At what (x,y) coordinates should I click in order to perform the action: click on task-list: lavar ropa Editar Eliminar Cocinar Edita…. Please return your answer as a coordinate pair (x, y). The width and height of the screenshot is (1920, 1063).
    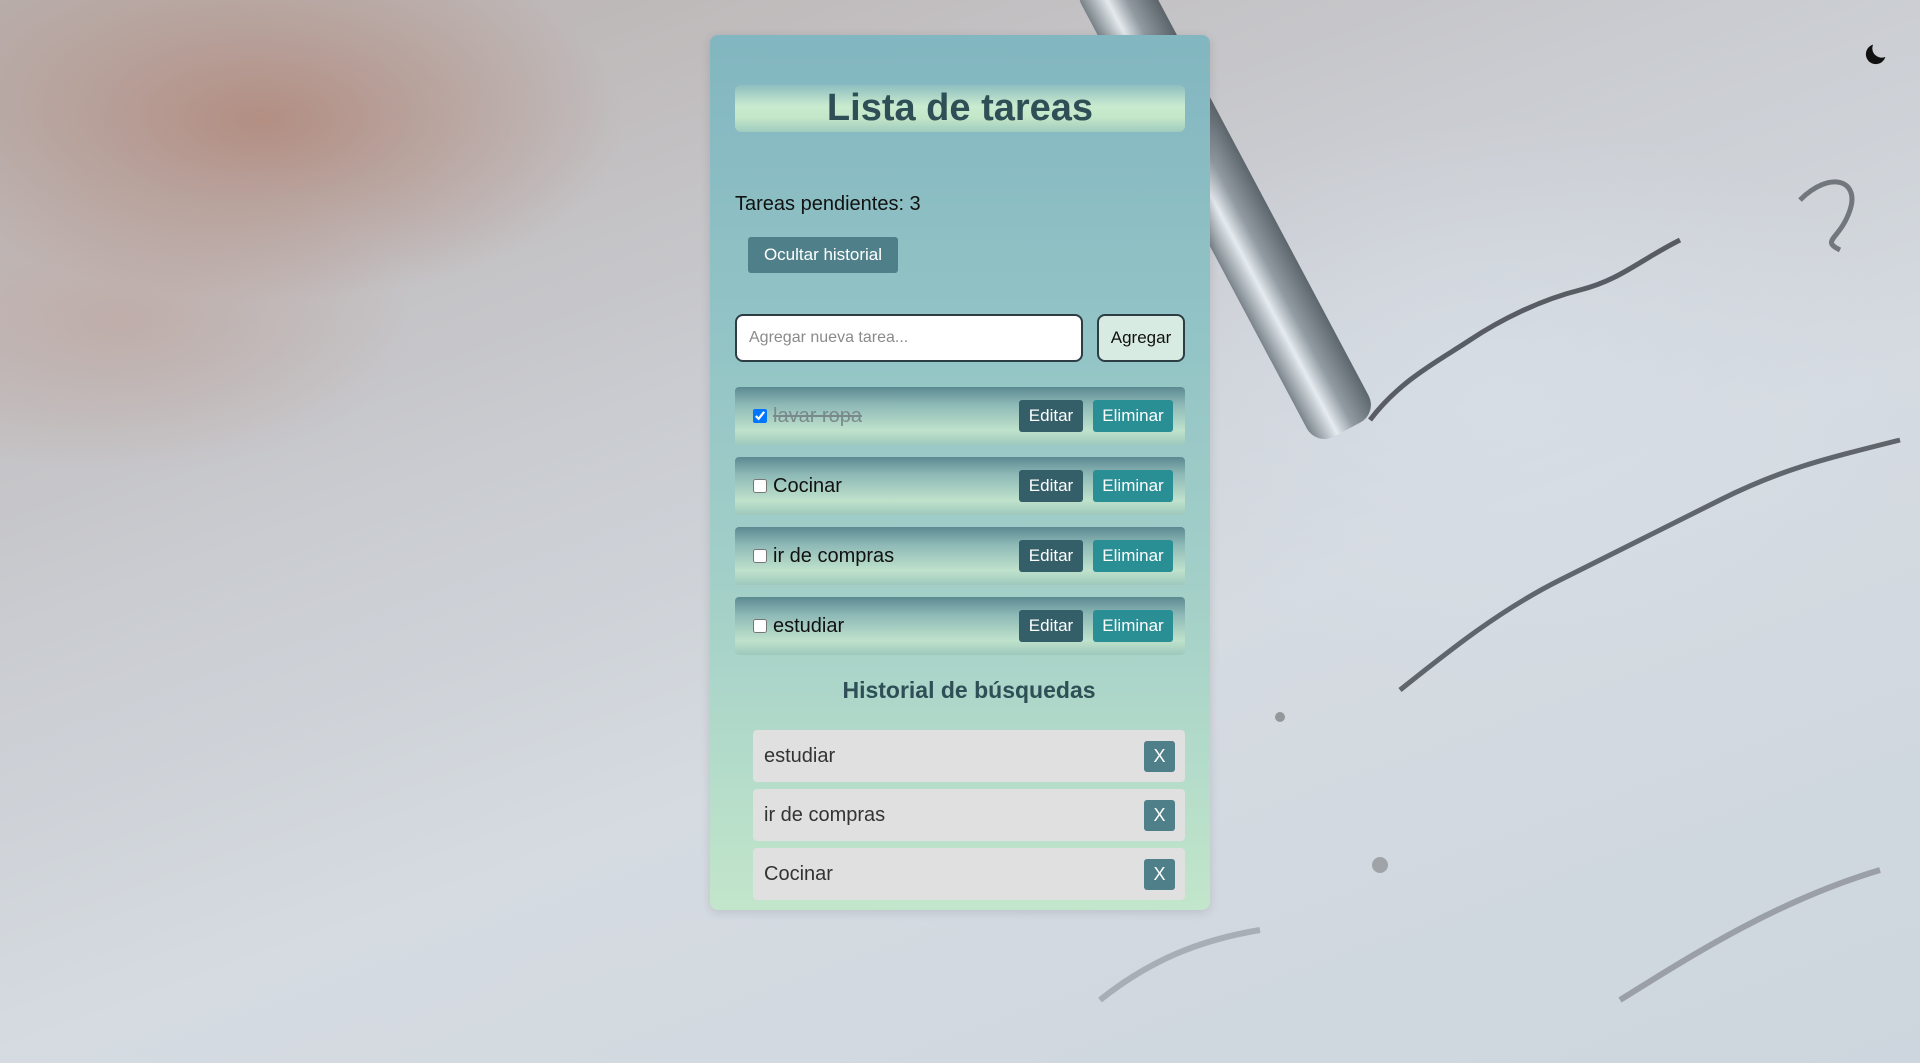
    Looking at the image, I should click on (960, 527).